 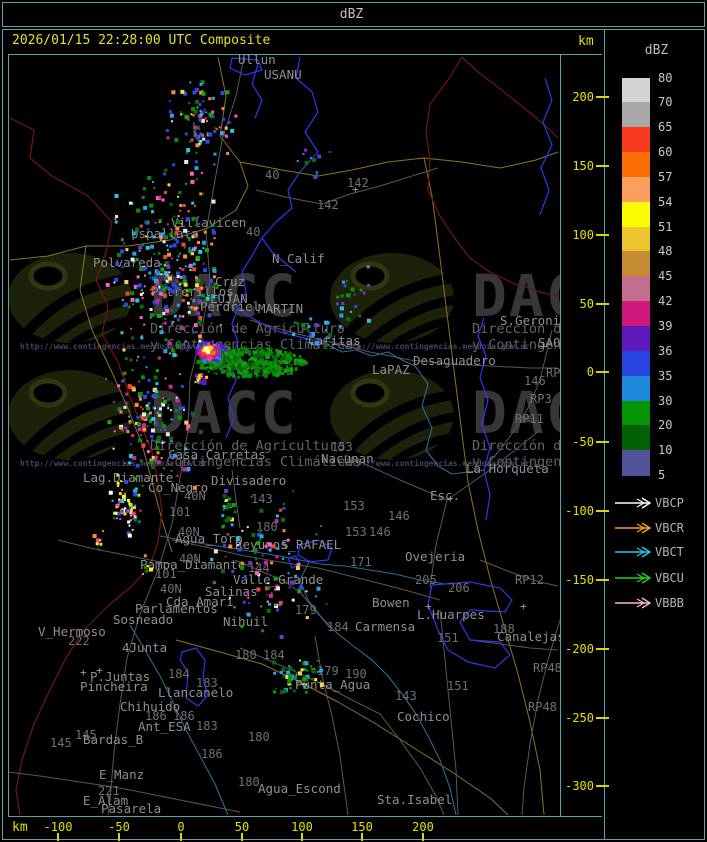 What do you see at coordinates (665, 176) in the screenshot?
I see `legend-level-label: 57` at bounding box center [665, 176].